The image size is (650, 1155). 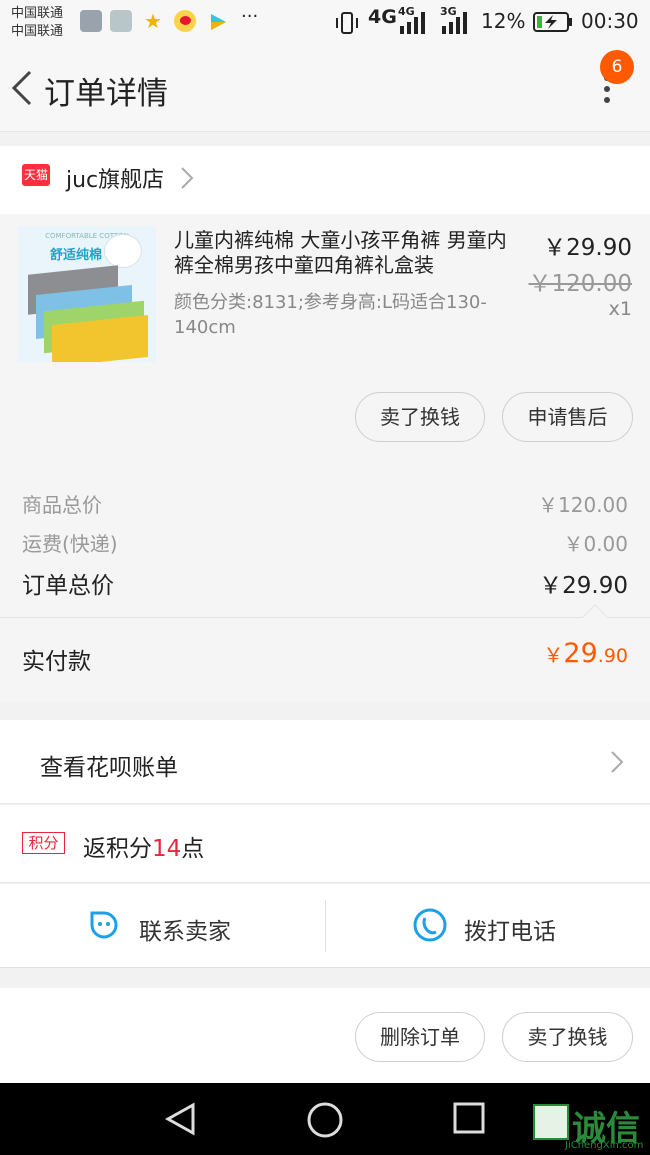 I want to click on shipping-label: 运费(快递), so click(x=70, y=544).